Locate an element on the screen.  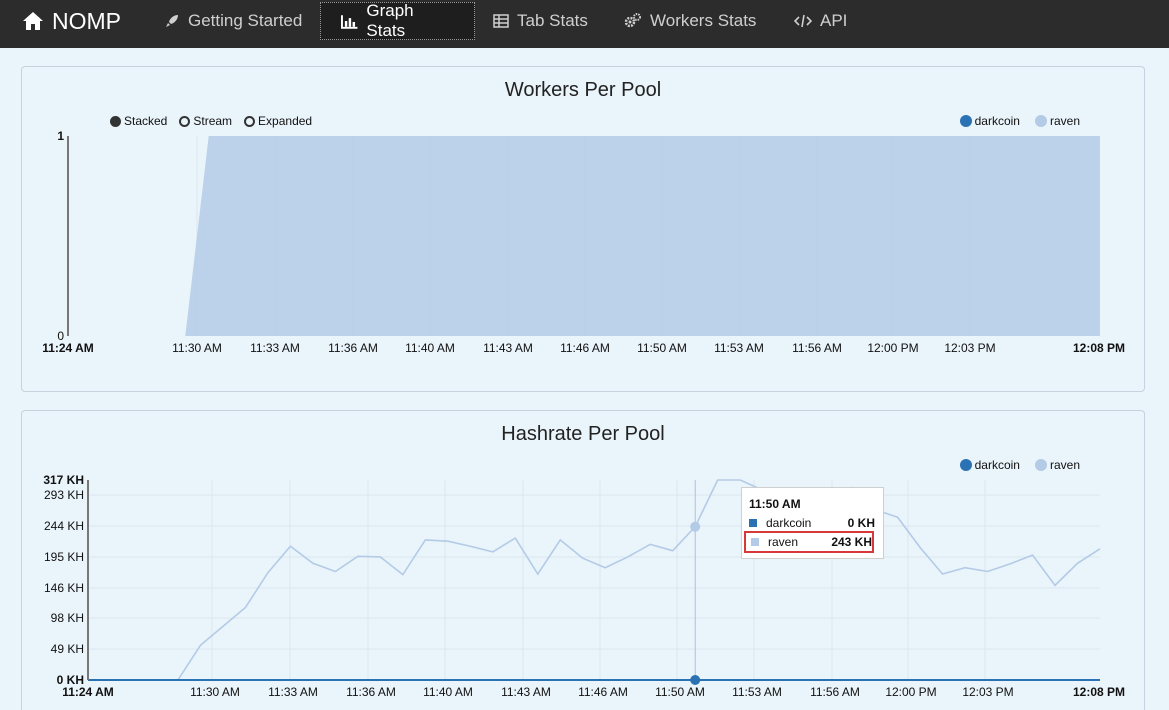
y-tick-label: 317 KH is located at coordinates (63, 480).